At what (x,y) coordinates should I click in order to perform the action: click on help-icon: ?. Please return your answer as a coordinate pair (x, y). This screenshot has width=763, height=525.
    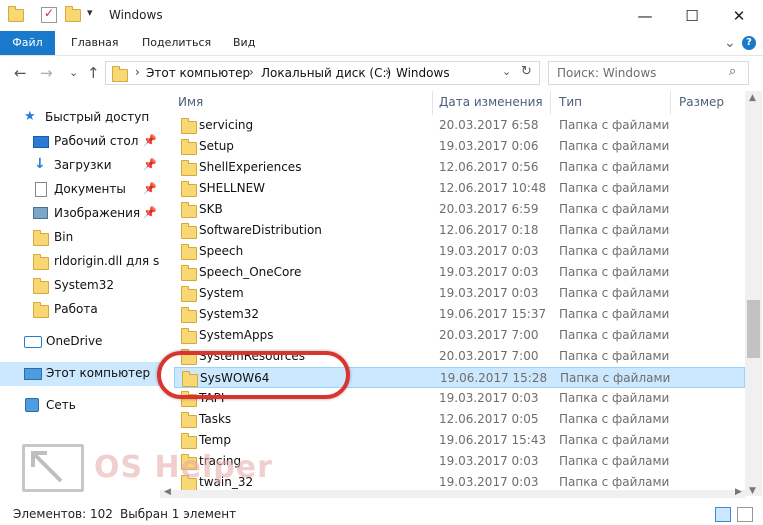
    Looking at the image, I should click on (749, 43).